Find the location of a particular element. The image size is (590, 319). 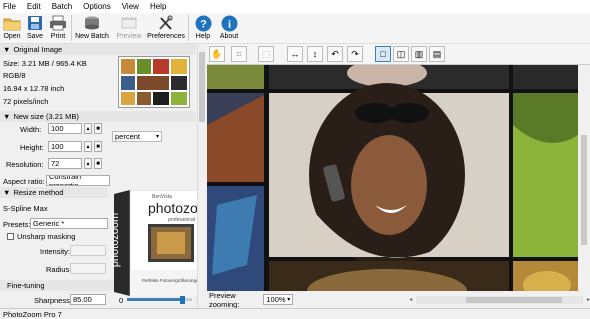

original-resolution: 72 pixels/inch is located at coordinates (26, 101).